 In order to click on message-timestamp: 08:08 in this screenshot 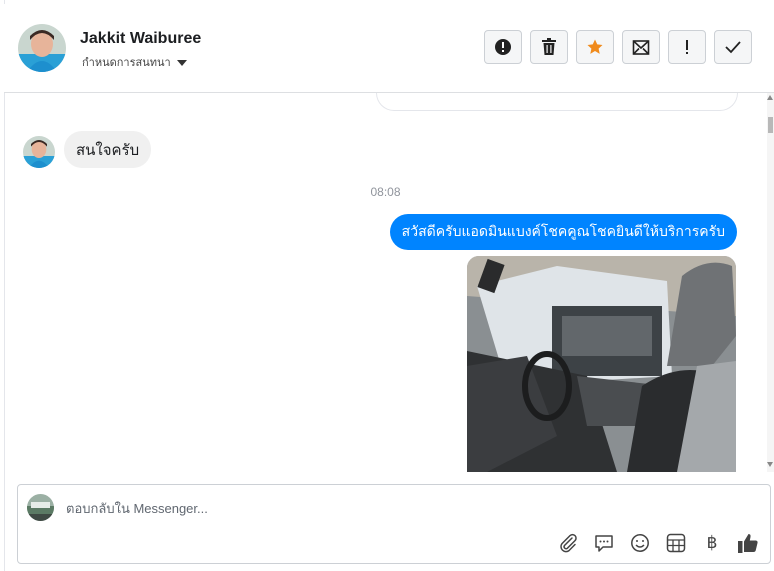, I will do `click(385, 192)`.